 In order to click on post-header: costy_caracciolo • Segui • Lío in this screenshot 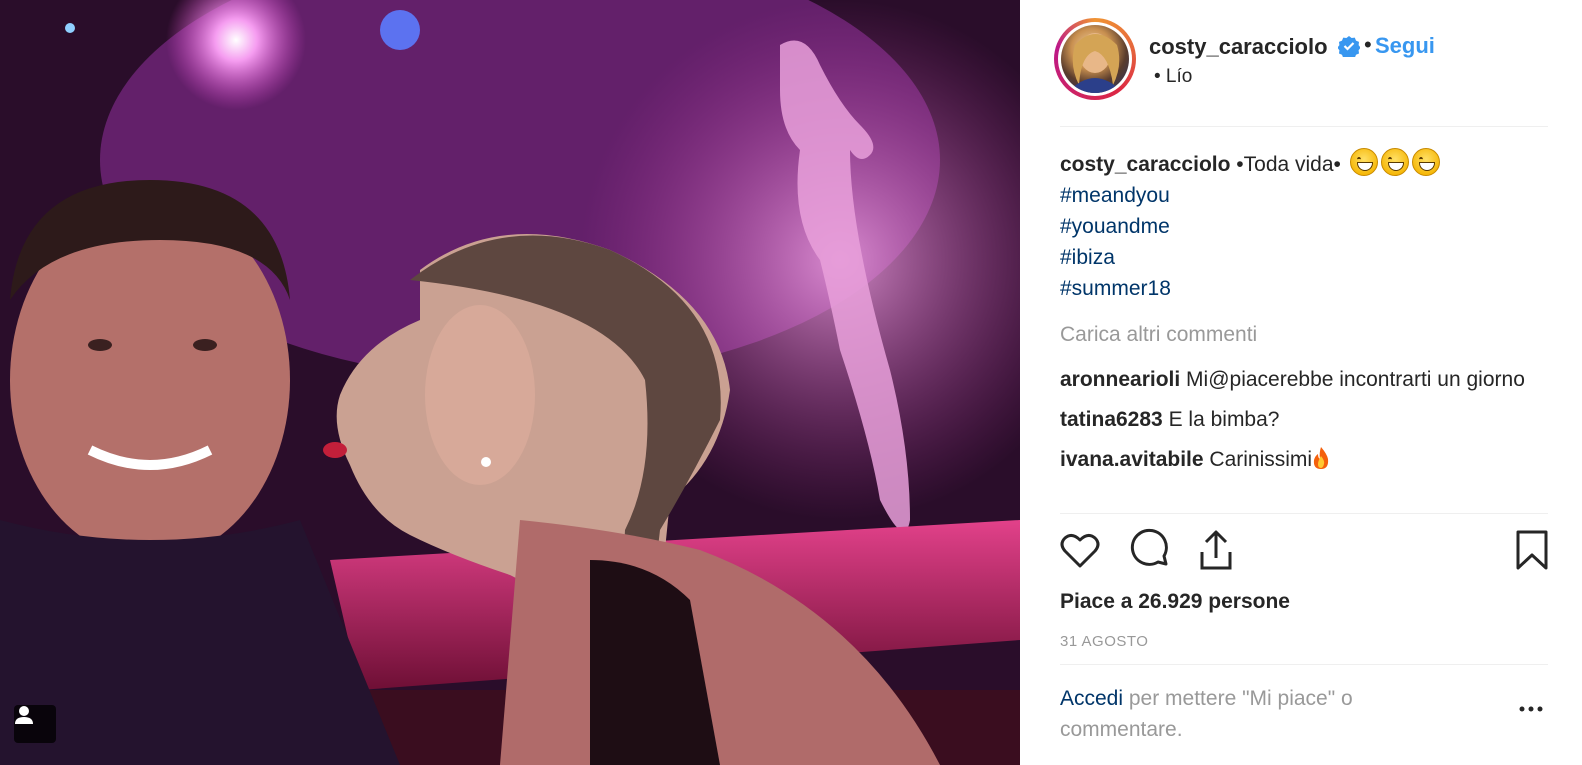, I will do `click(1301, 72)`.